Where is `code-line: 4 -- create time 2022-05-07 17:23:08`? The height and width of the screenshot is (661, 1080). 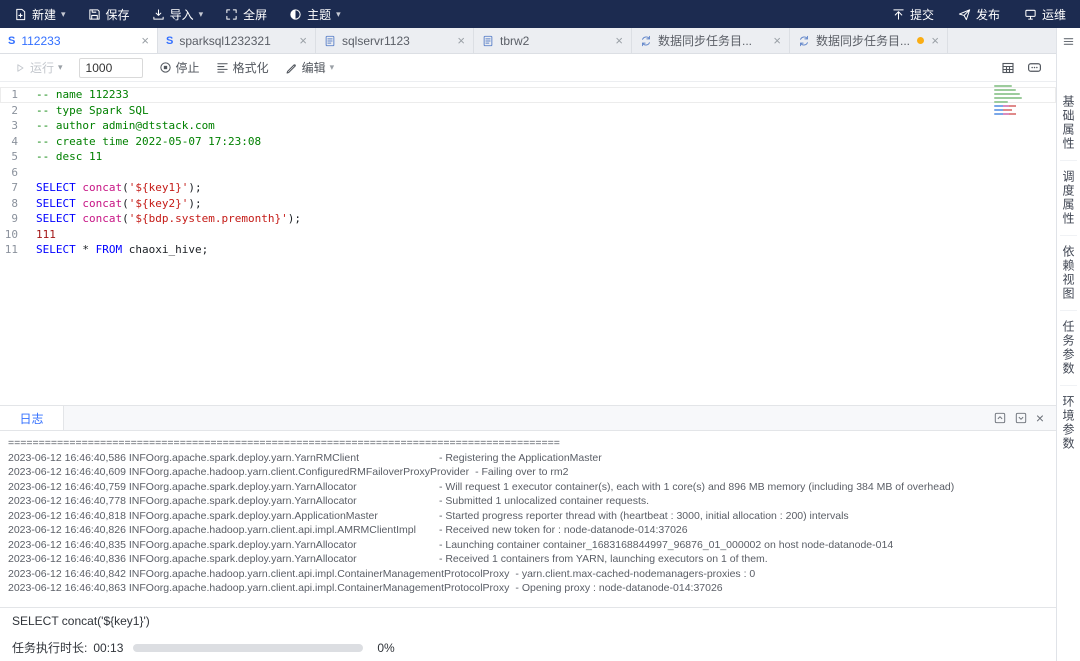 code-line: 4 -- create time 2022-05-07 17:23:08 is located at coordinates (528, 142).